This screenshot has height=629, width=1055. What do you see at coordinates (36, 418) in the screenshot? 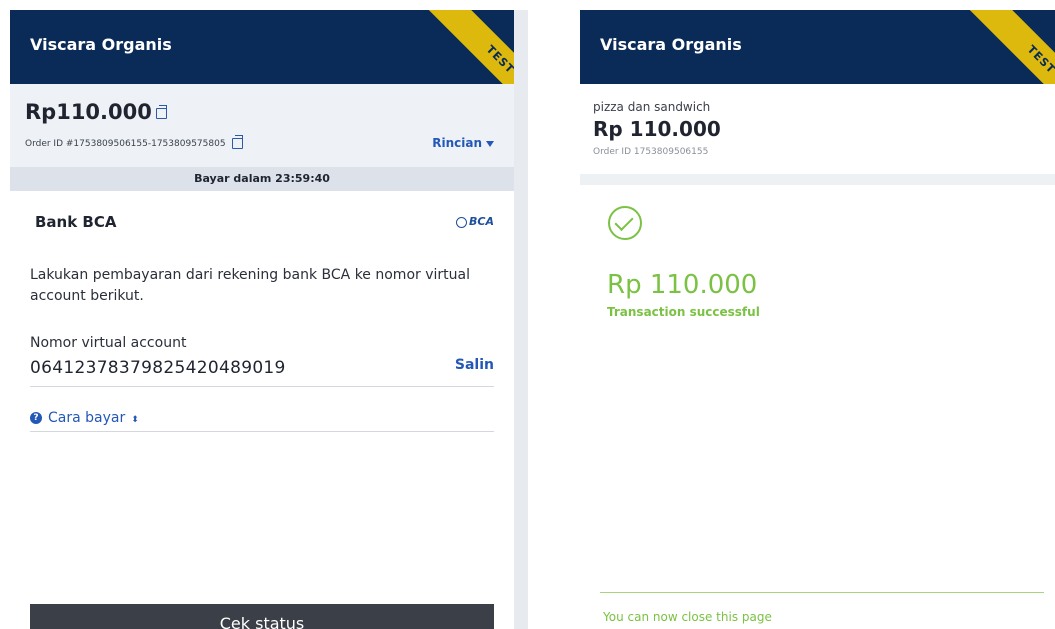
I see `help-icon: ?` at bounding box center [36, 418].